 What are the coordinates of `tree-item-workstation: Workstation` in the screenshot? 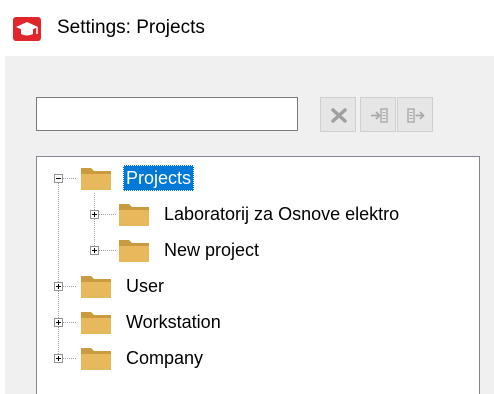 It's located at (173, 322).